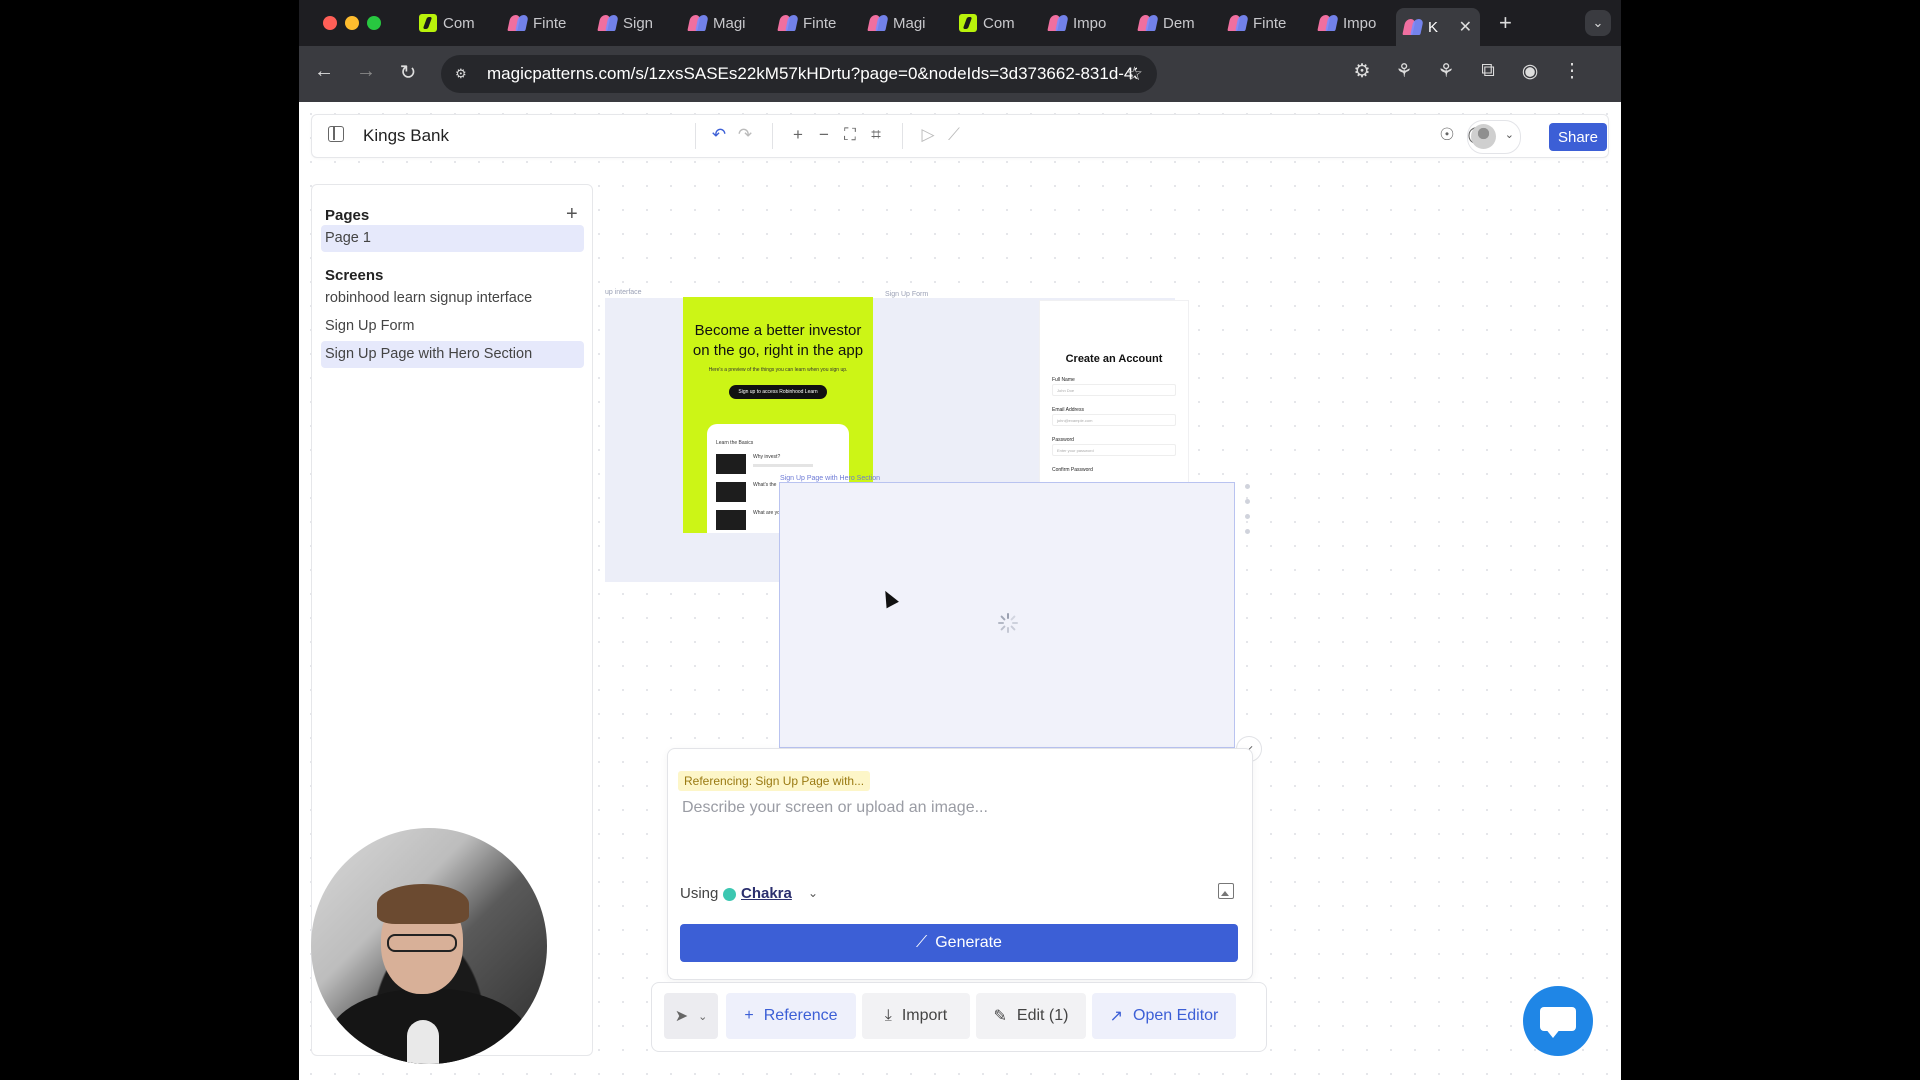 The image size is (1920, 1080). What do you see at coordinates (888, 1015) in the screenshot?
I see `download-icon: ⤓` at bounding box center [888, 1015].